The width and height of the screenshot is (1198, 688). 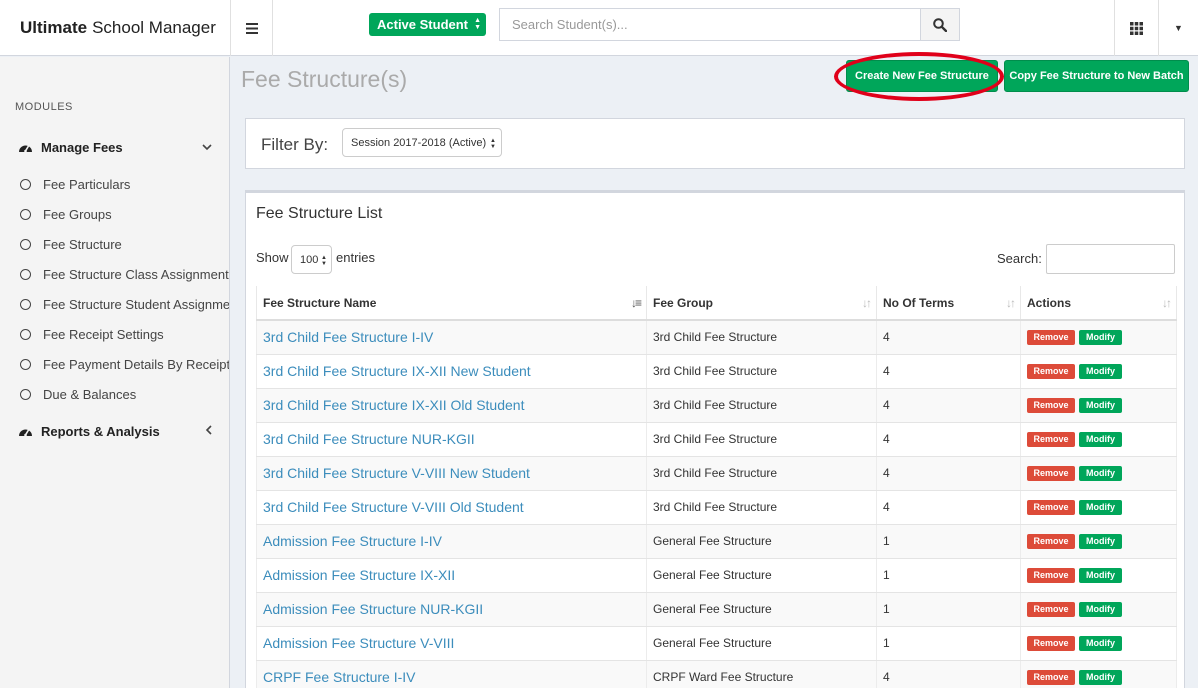 I want to click on sidebar-item-manage-fees: Manage Fees, so click(x=114, y=147).